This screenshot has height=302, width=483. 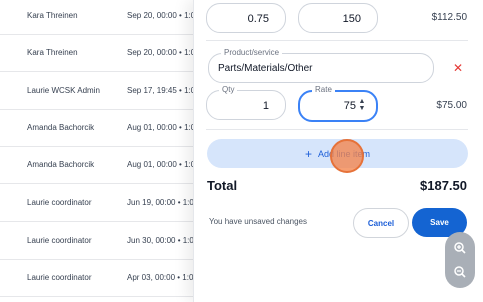 I want to click on list-item-date: Jun 30, 00:00 • 1:0, so click(x=160, y=240).